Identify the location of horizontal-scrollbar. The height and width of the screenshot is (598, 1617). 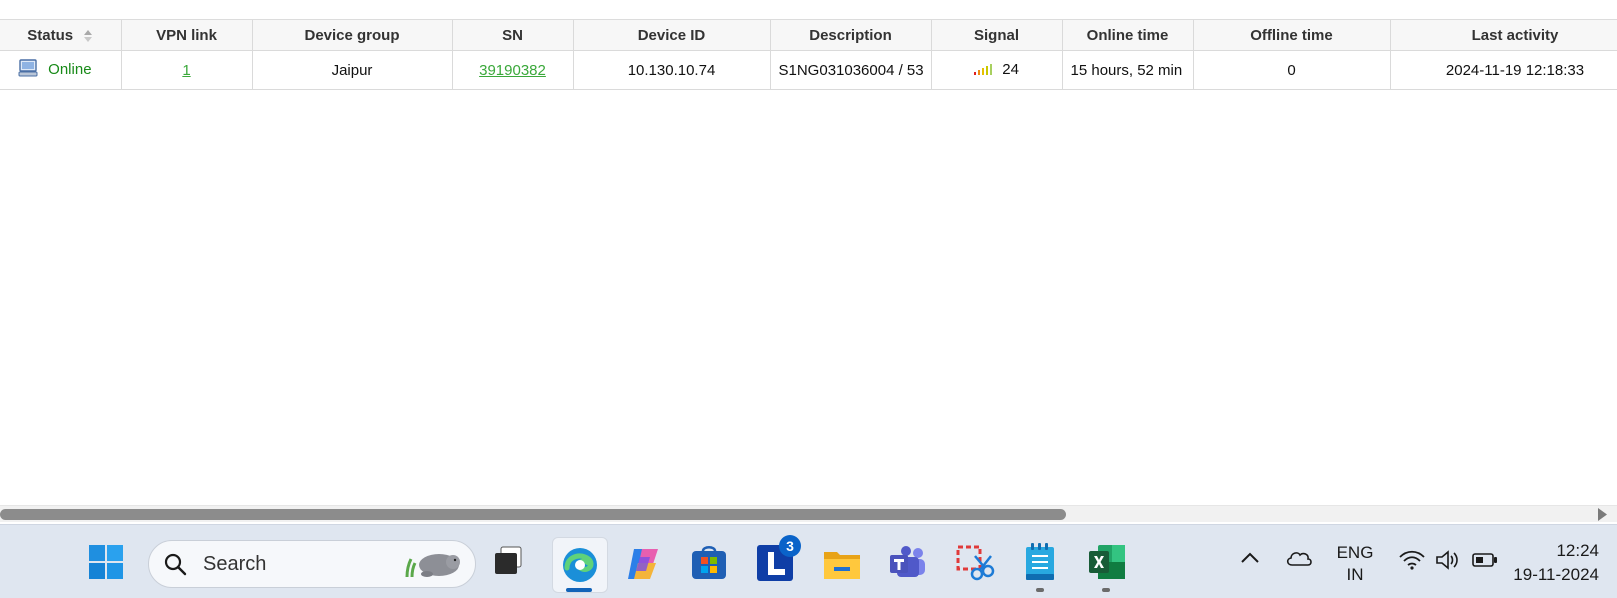
(808, 513).